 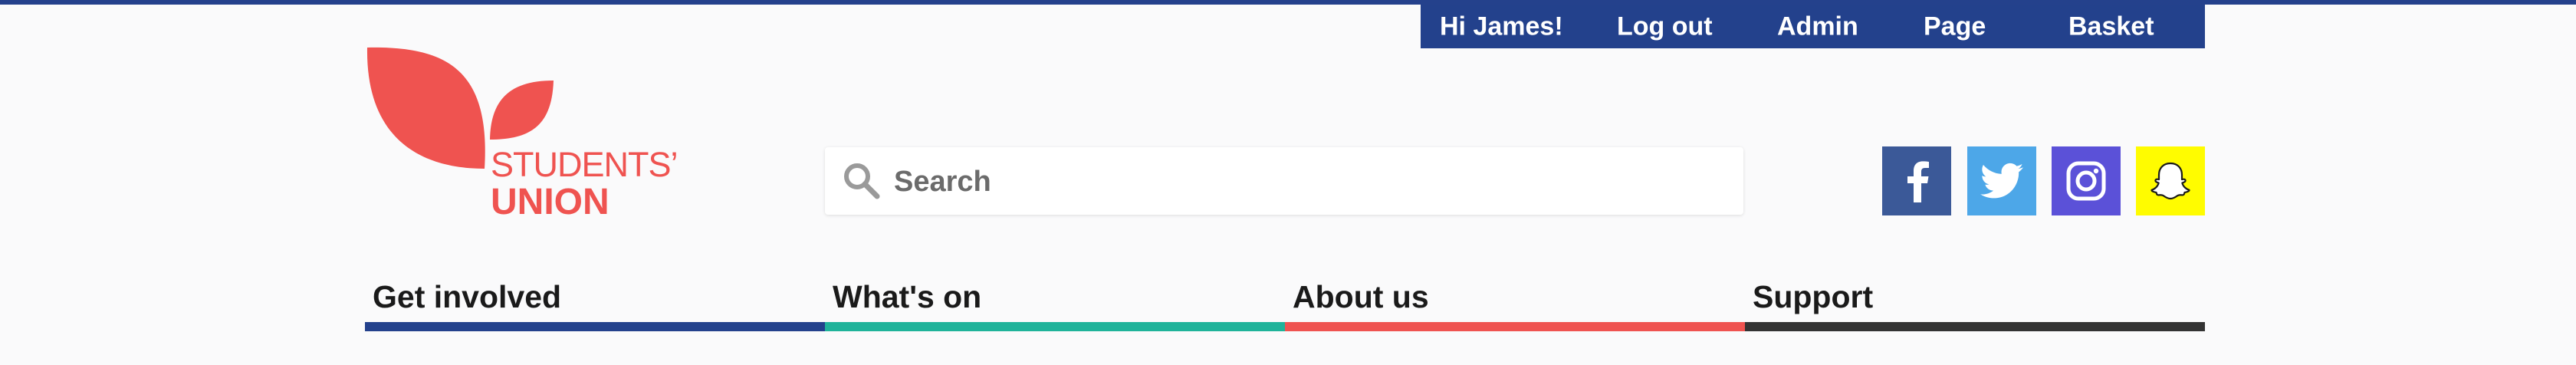 I want to click on nav-label-about-us: About us, so click(x=1361, y=296).